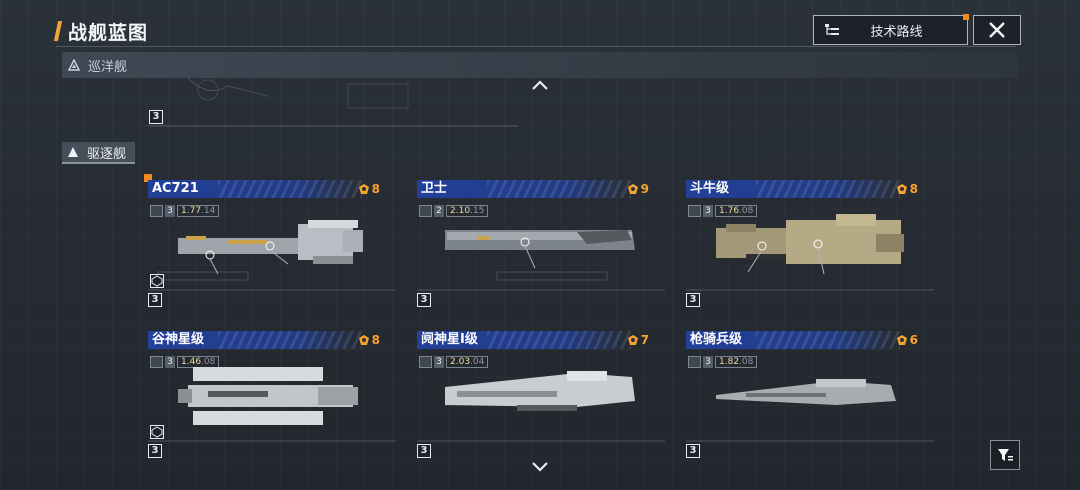 The image size is (1080, 490). I want to click on tech-route-label: 技术路线, so click(896, 32).